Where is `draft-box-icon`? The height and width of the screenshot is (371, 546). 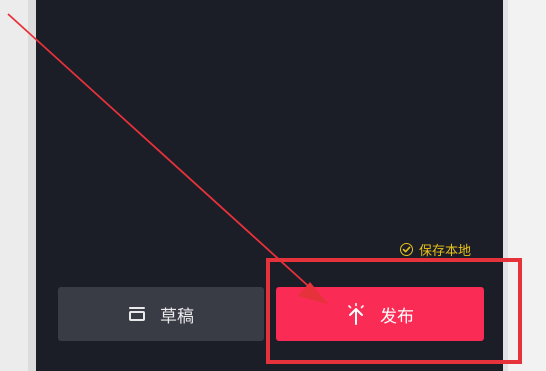 draft-box-icon is located at coordinates (137, 314).